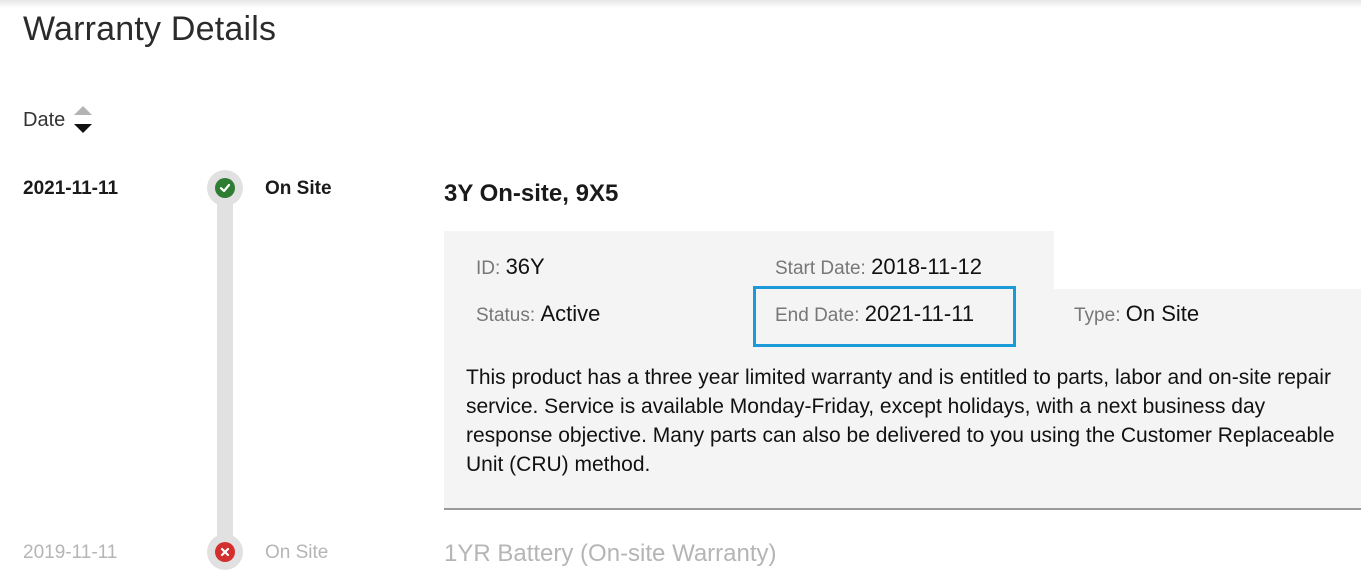 The height and width of the screenshot is (585, 1361). Describe the element at coordinates (610, 554) in the screenshot. I see `warranty-title: 1YR Battery (On-site Warranty)` at that location.